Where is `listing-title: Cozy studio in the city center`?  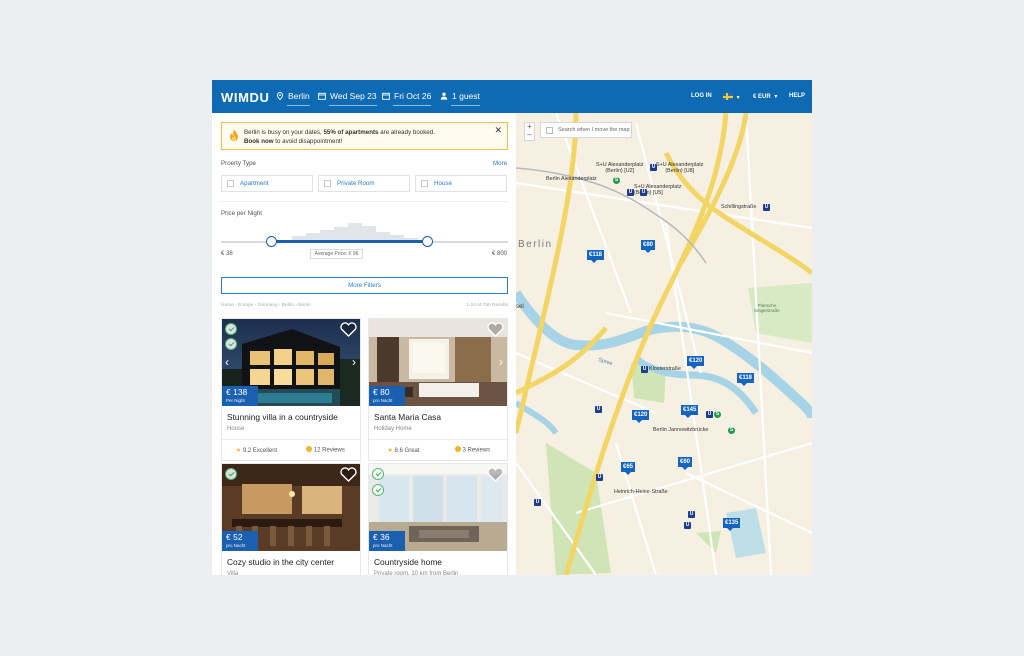 listing-title: Cozy studio in the city center is located at coordinates (293, 562).